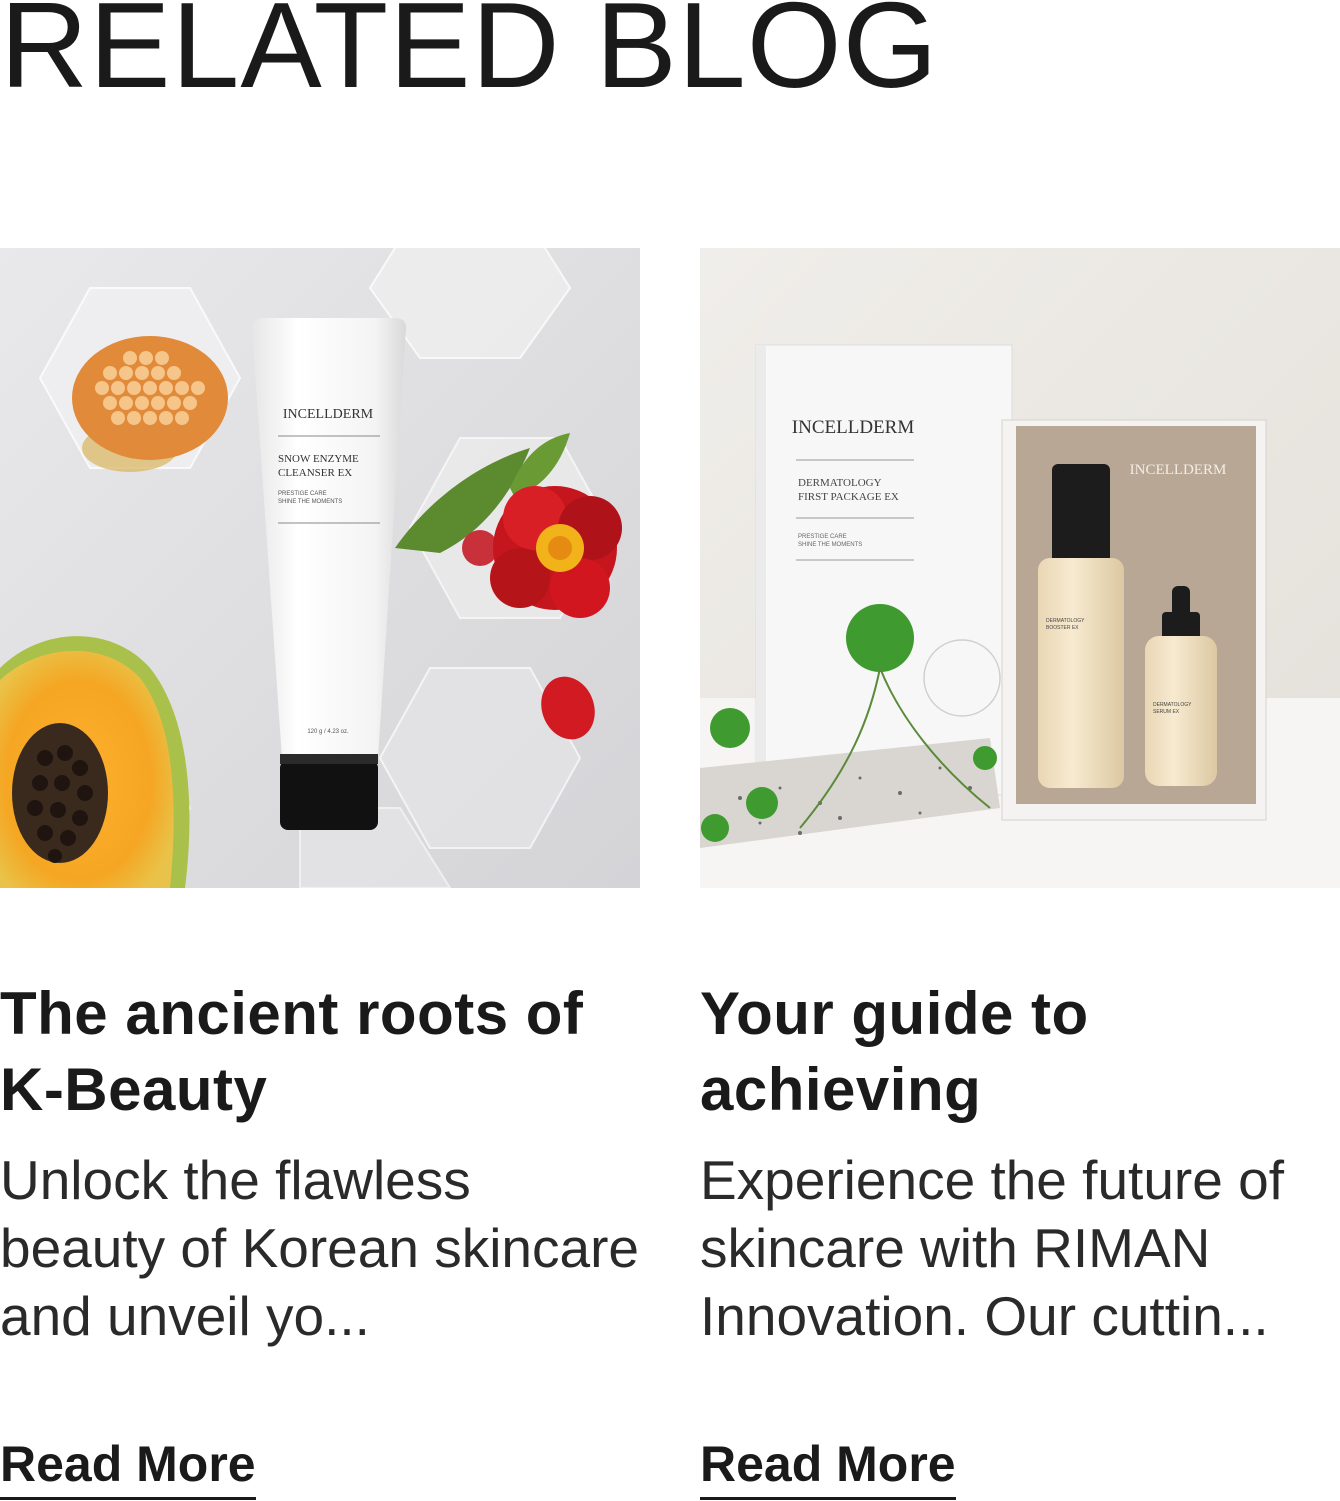  What do you see at coordinates (328, 732) in the screenshot?
I see `tube-size: 120 g / 4.23 oz.` at bounding box center [328, 732].